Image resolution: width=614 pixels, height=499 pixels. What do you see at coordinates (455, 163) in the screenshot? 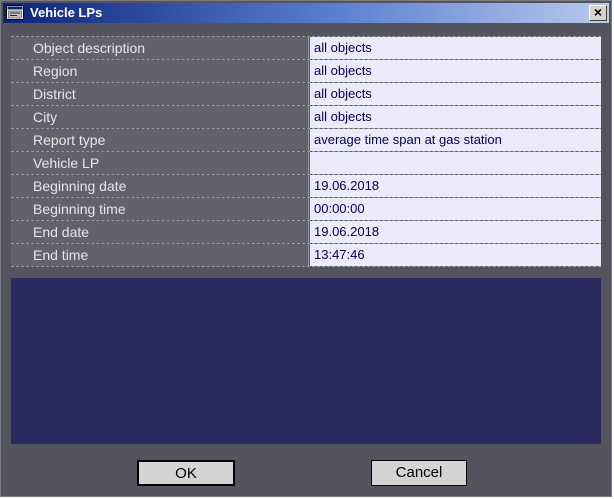
I see `param-value` at bounding box center [455, 163].